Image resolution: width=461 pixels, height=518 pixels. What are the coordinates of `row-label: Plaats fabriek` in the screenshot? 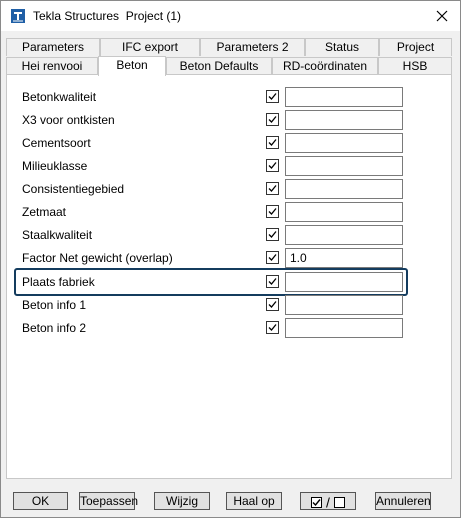 It's located at (58, 282).